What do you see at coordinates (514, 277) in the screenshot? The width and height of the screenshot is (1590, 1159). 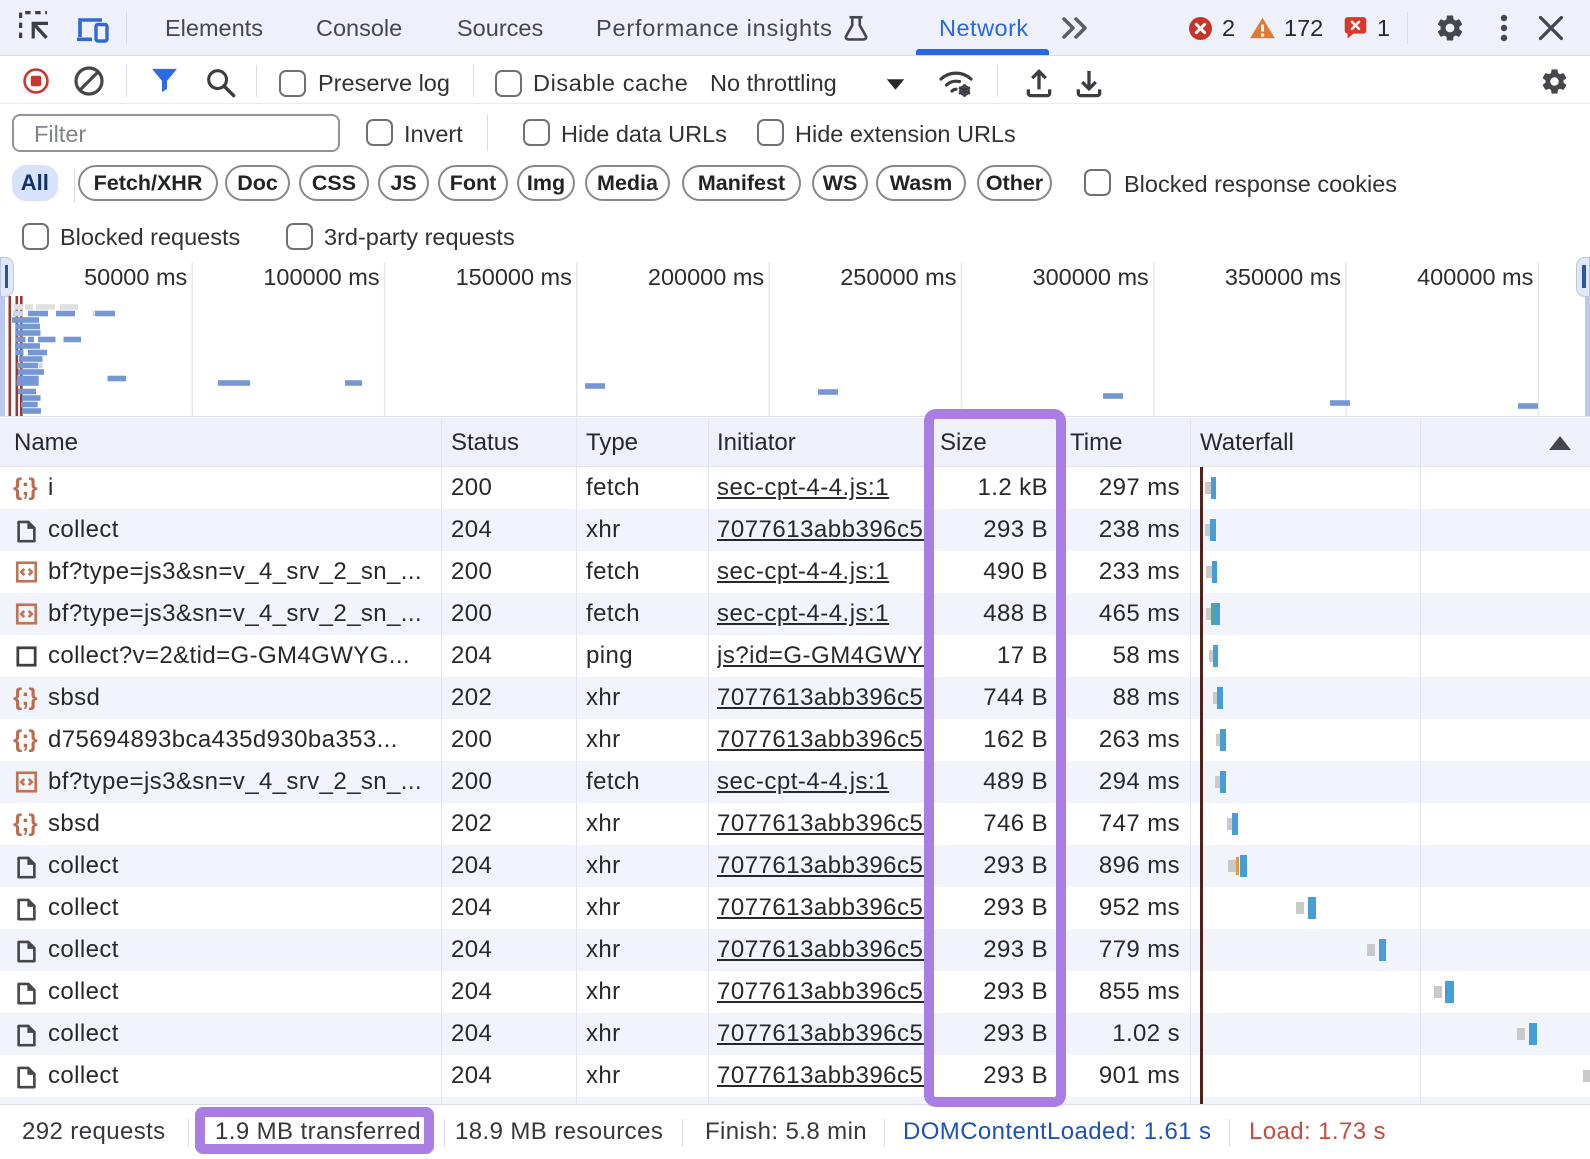 I see `svg-text: 150000 ms` at bounding box center [514, 277].